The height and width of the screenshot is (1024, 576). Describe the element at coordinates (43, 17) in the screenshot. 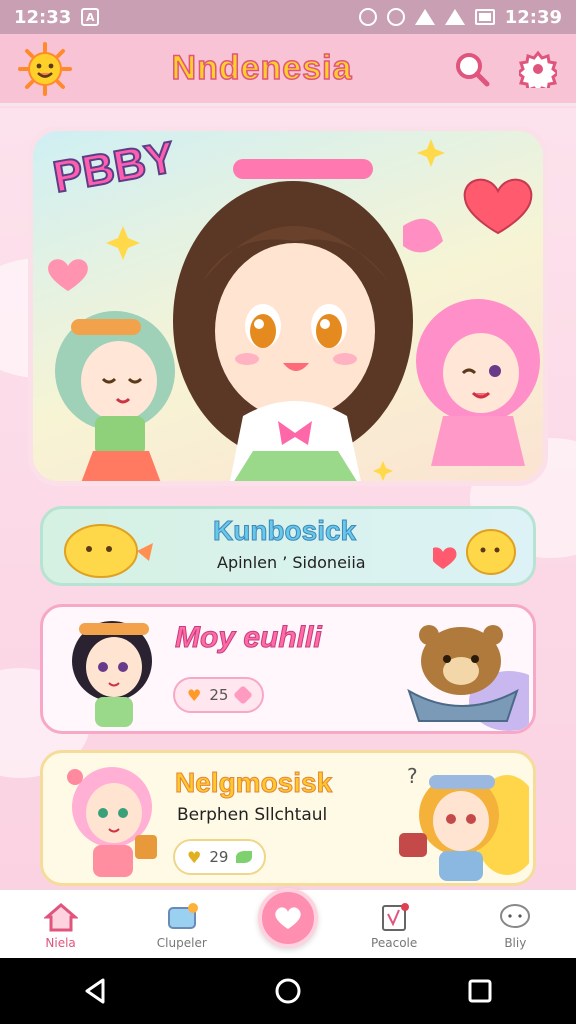

I see `status-time-left: 12:33` at that location.